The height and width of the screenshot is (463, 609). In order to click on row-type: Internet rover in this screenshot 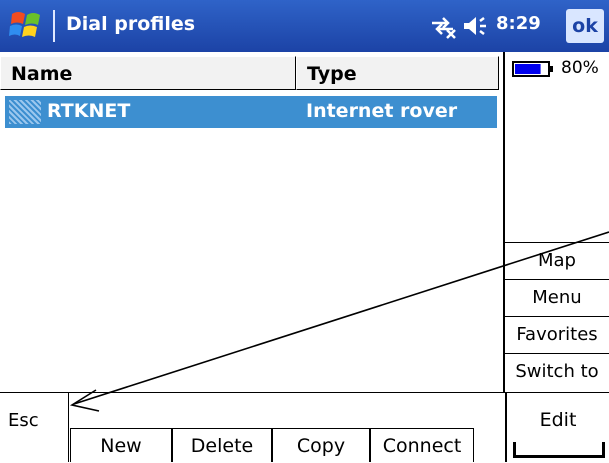, I will do `click(382, 111)`.